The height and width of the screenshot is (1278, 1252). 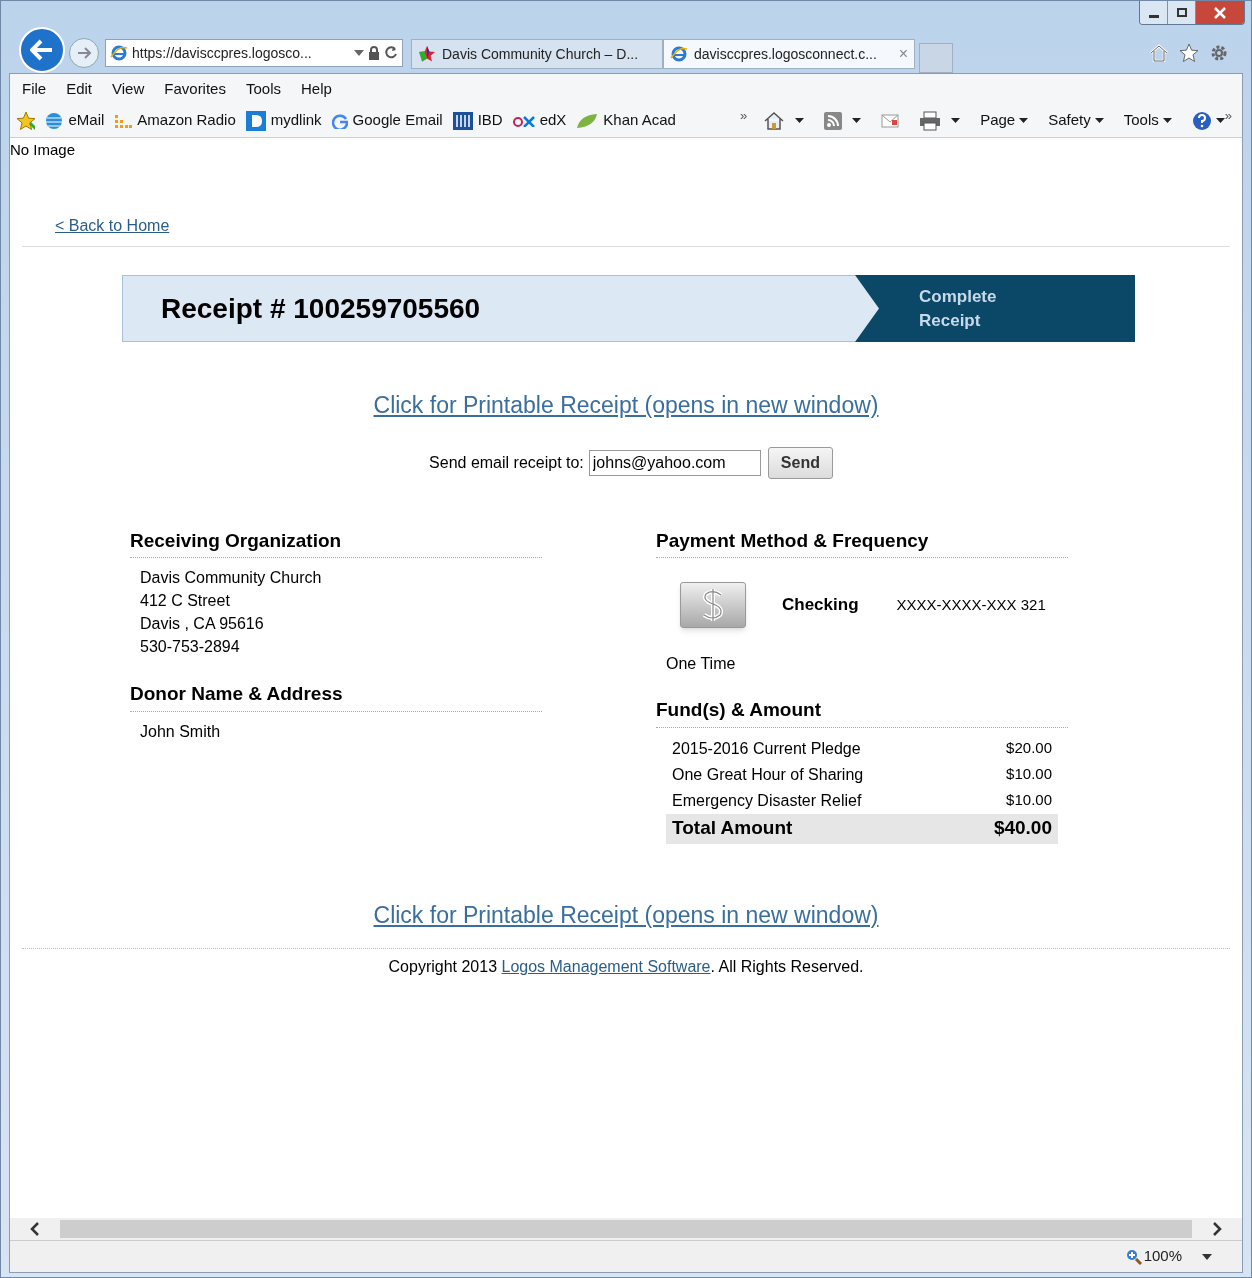 I want to click on arrow-left-icon, so click(x=42, y=50).